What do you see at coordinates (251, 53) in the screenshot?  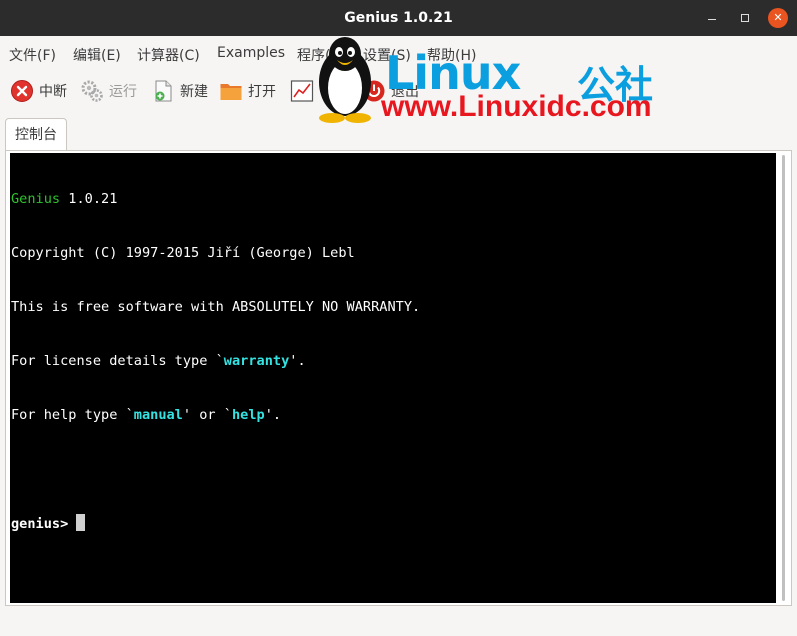 I see `menu-examples: Examples` at bounding box center [251, 53].